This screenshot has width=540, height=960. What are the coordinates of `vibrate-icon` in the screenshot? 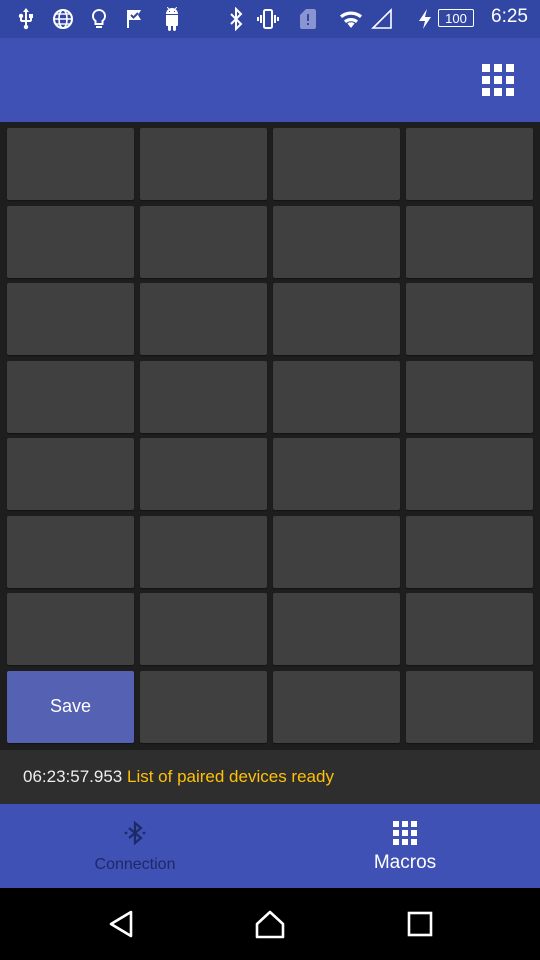 It's located at (268, 19).